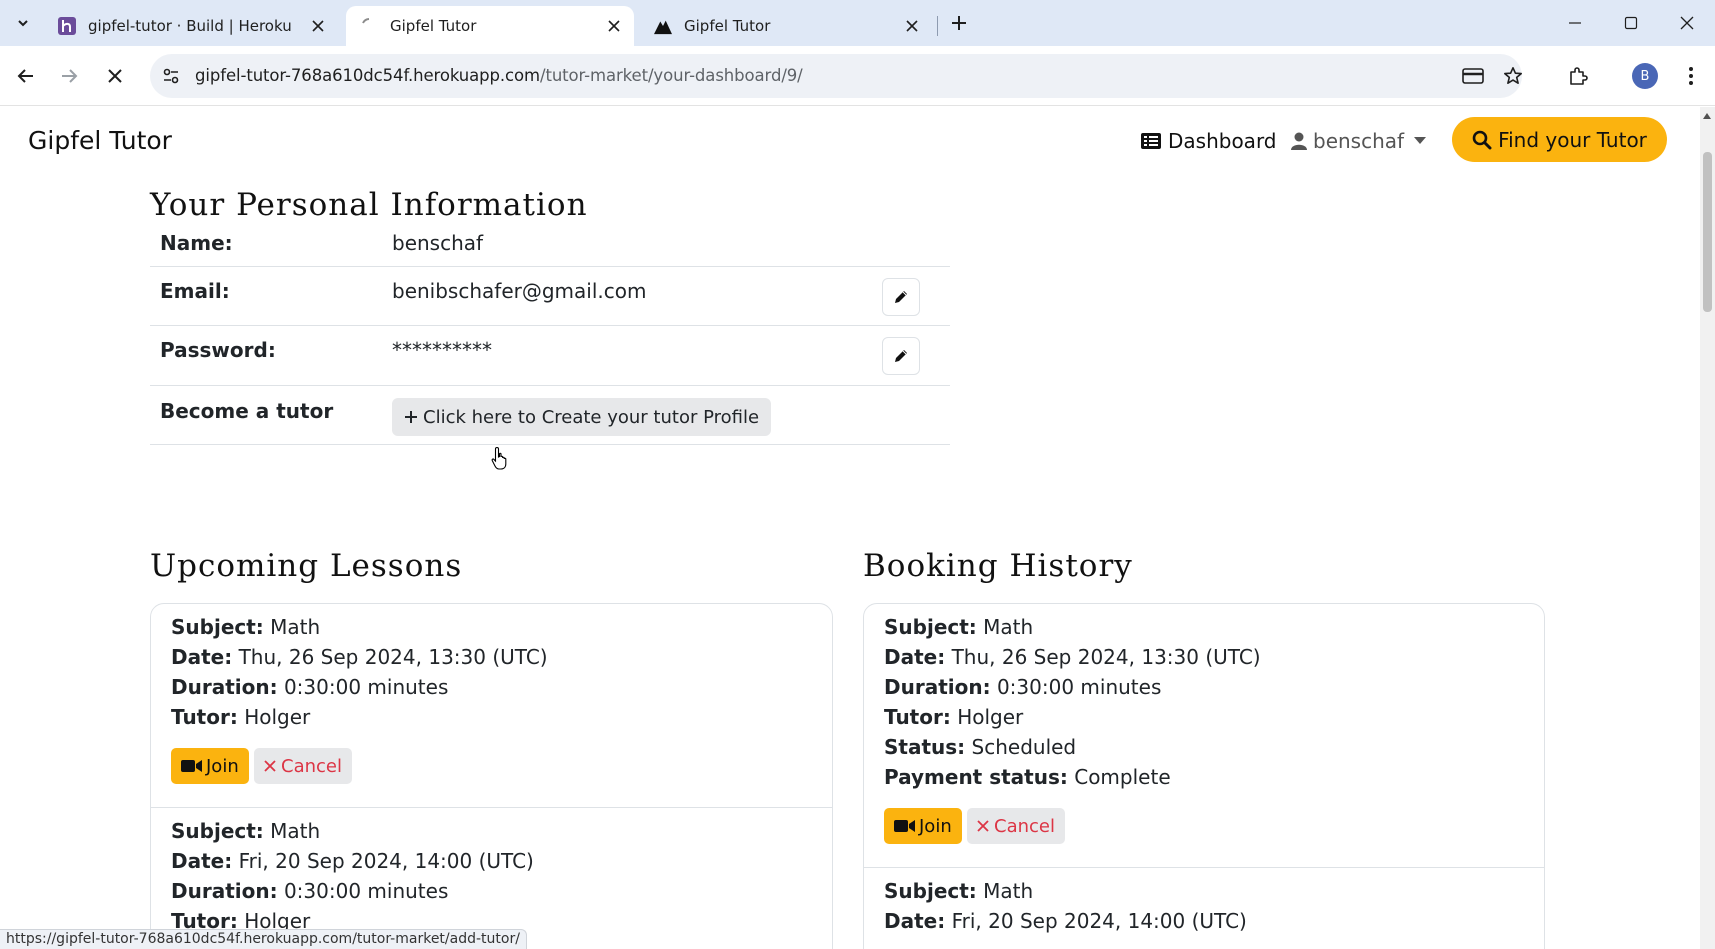  What do you see at coordinates (240, 717) in the screenshot?
I see `lesson-tutor: Tutor: Holger` at bounding box center [240, 717].